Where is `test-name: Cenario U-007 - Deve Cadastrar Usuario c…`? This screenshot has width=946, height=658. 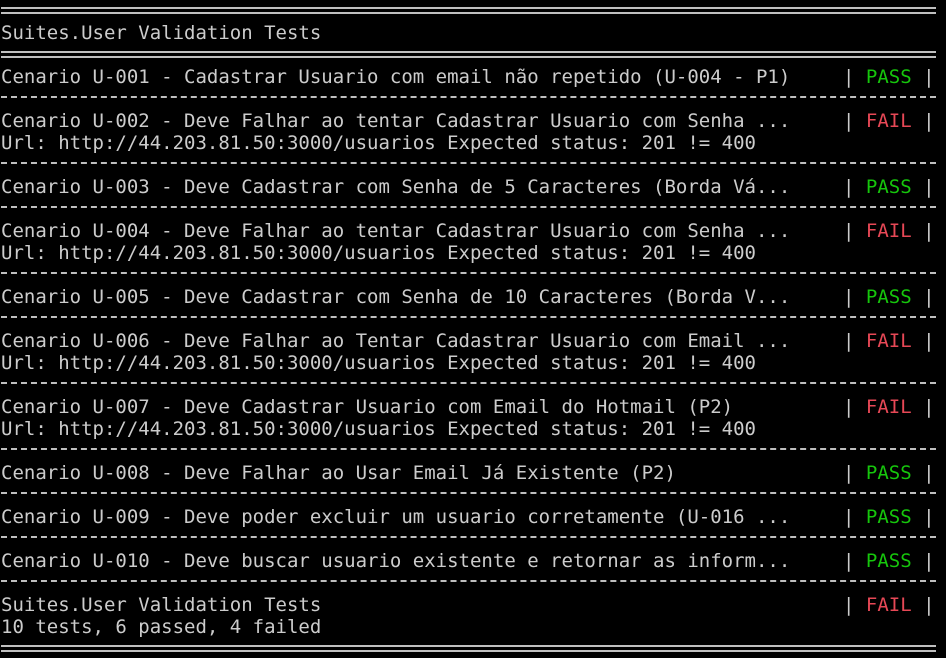 test-name: Cenario U-007 - Deve Cadastrar Usuario c… is located at coordinates (367, 407).